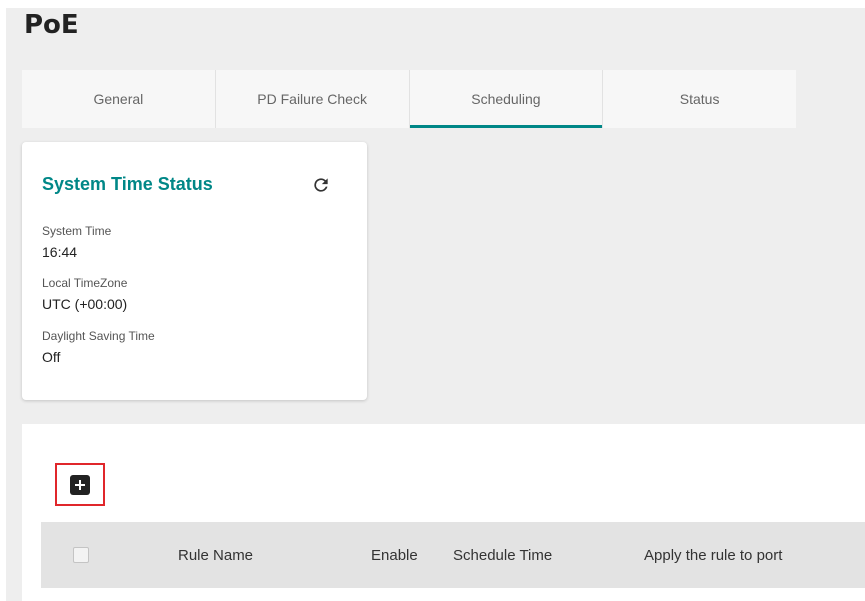 This screenshot has width=865, height=601. Describe the element at coordinates (502, 555) in the screenshot. I see `column-schedule-time: Schedule Time` at that location.